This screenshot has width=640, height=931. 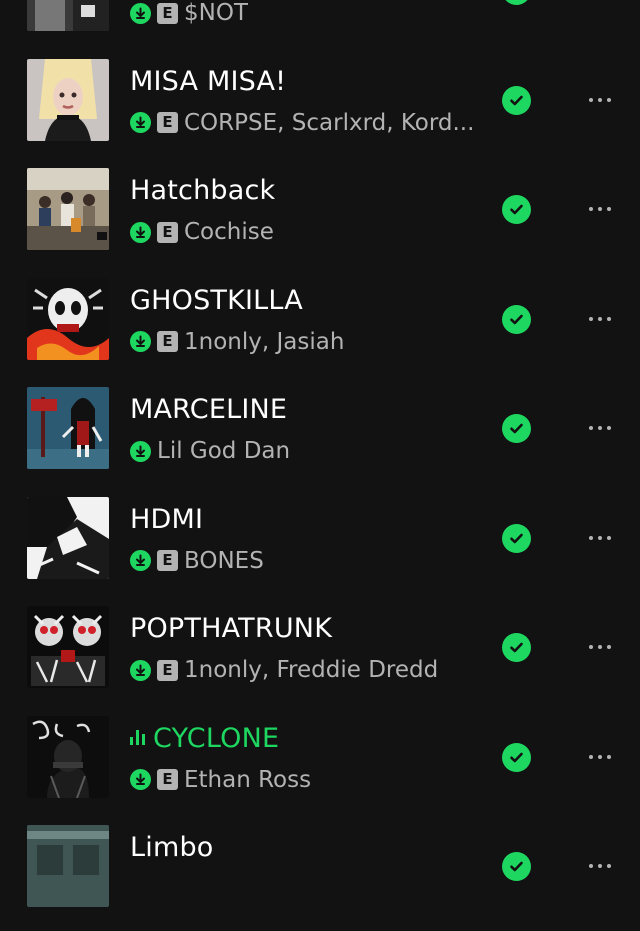 I want to click on track-row: MARCELINE Lil God Dan, so click(x=320, y=438).